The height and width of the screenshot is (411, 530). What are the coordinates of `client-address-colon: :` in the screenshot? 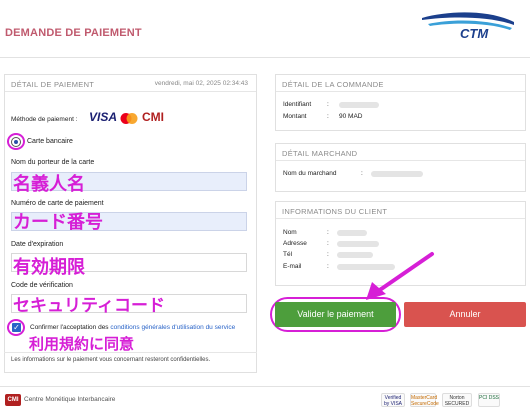 It's located at (328, 243).